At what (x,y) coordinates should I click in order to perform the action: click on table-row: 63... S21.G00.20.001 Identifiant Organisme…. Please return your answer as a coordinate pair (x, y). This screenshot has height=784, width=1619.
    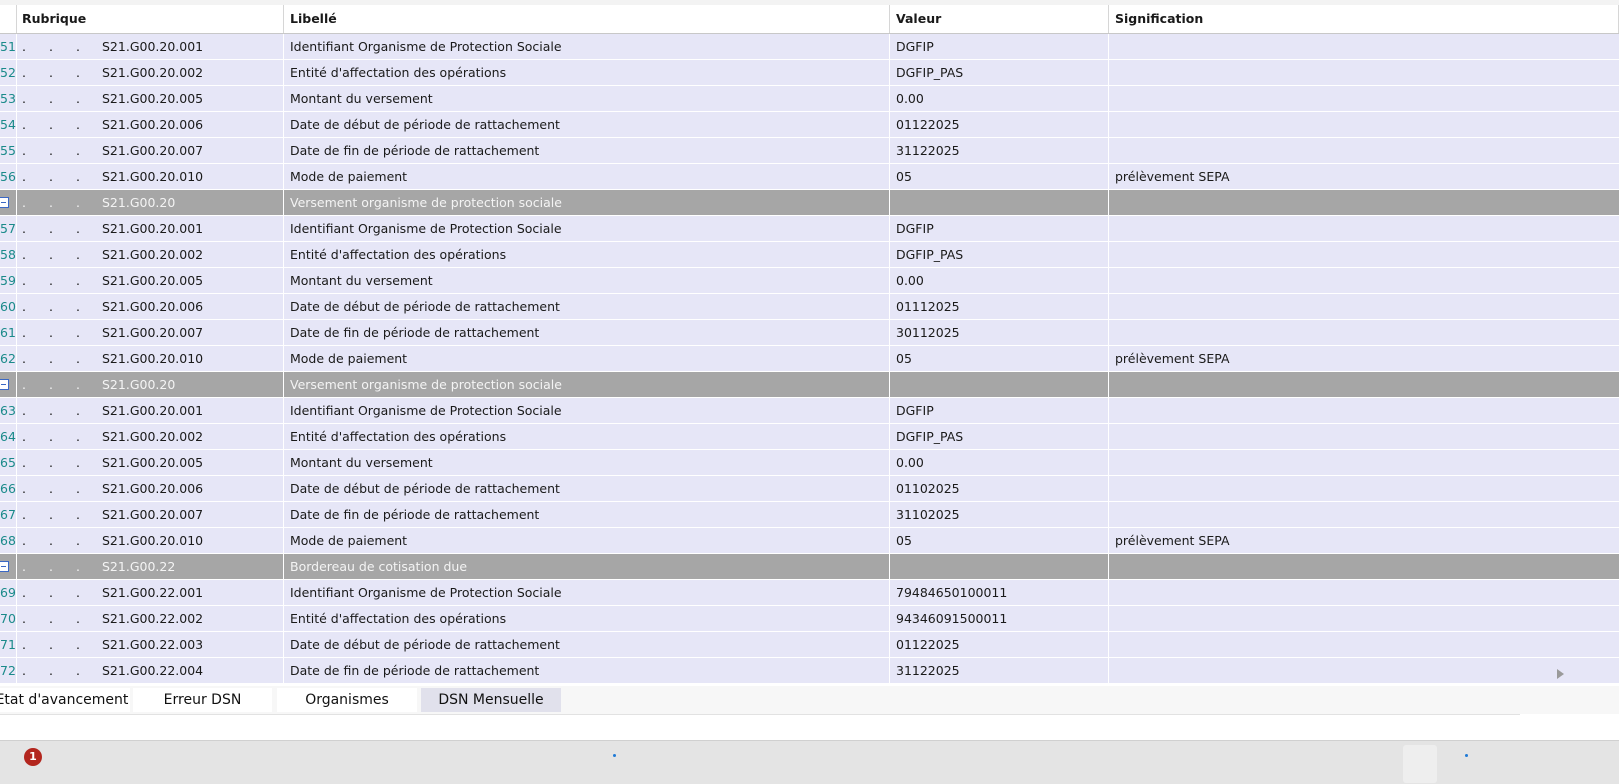
    Looking at the image, I should click on (809, 411).